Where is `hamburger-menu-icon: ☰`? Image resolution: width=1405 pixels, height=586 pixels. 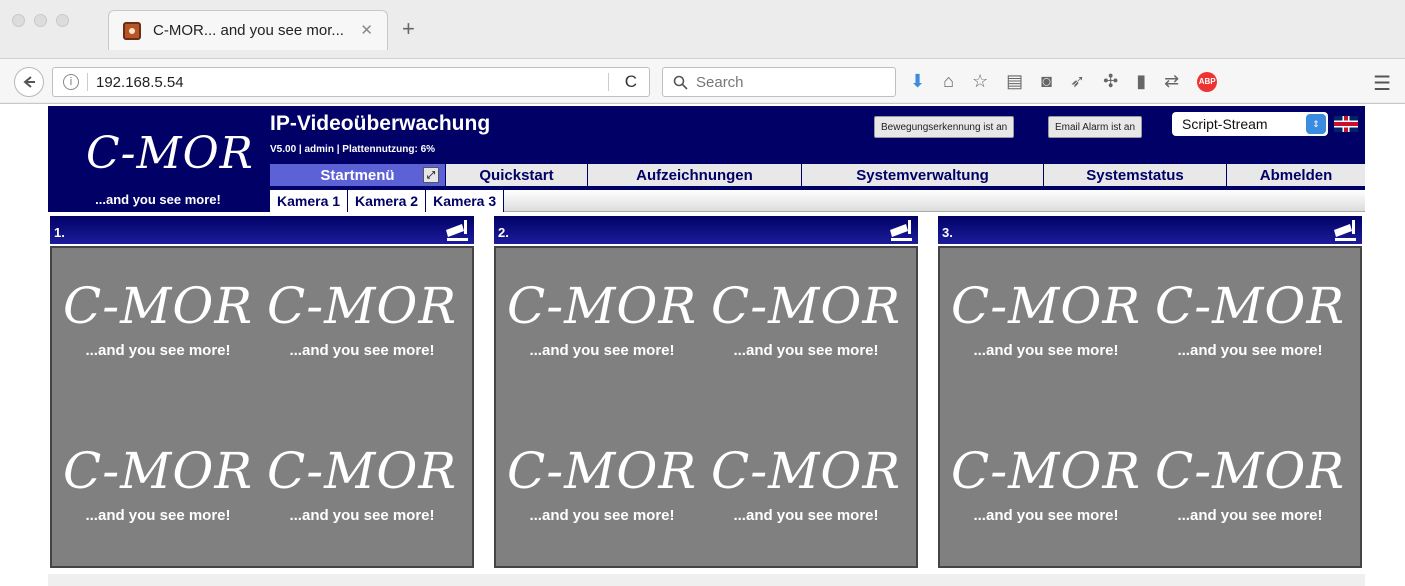
hamburger-menu-icon: ☰ is located at coordinates (1382, 83).